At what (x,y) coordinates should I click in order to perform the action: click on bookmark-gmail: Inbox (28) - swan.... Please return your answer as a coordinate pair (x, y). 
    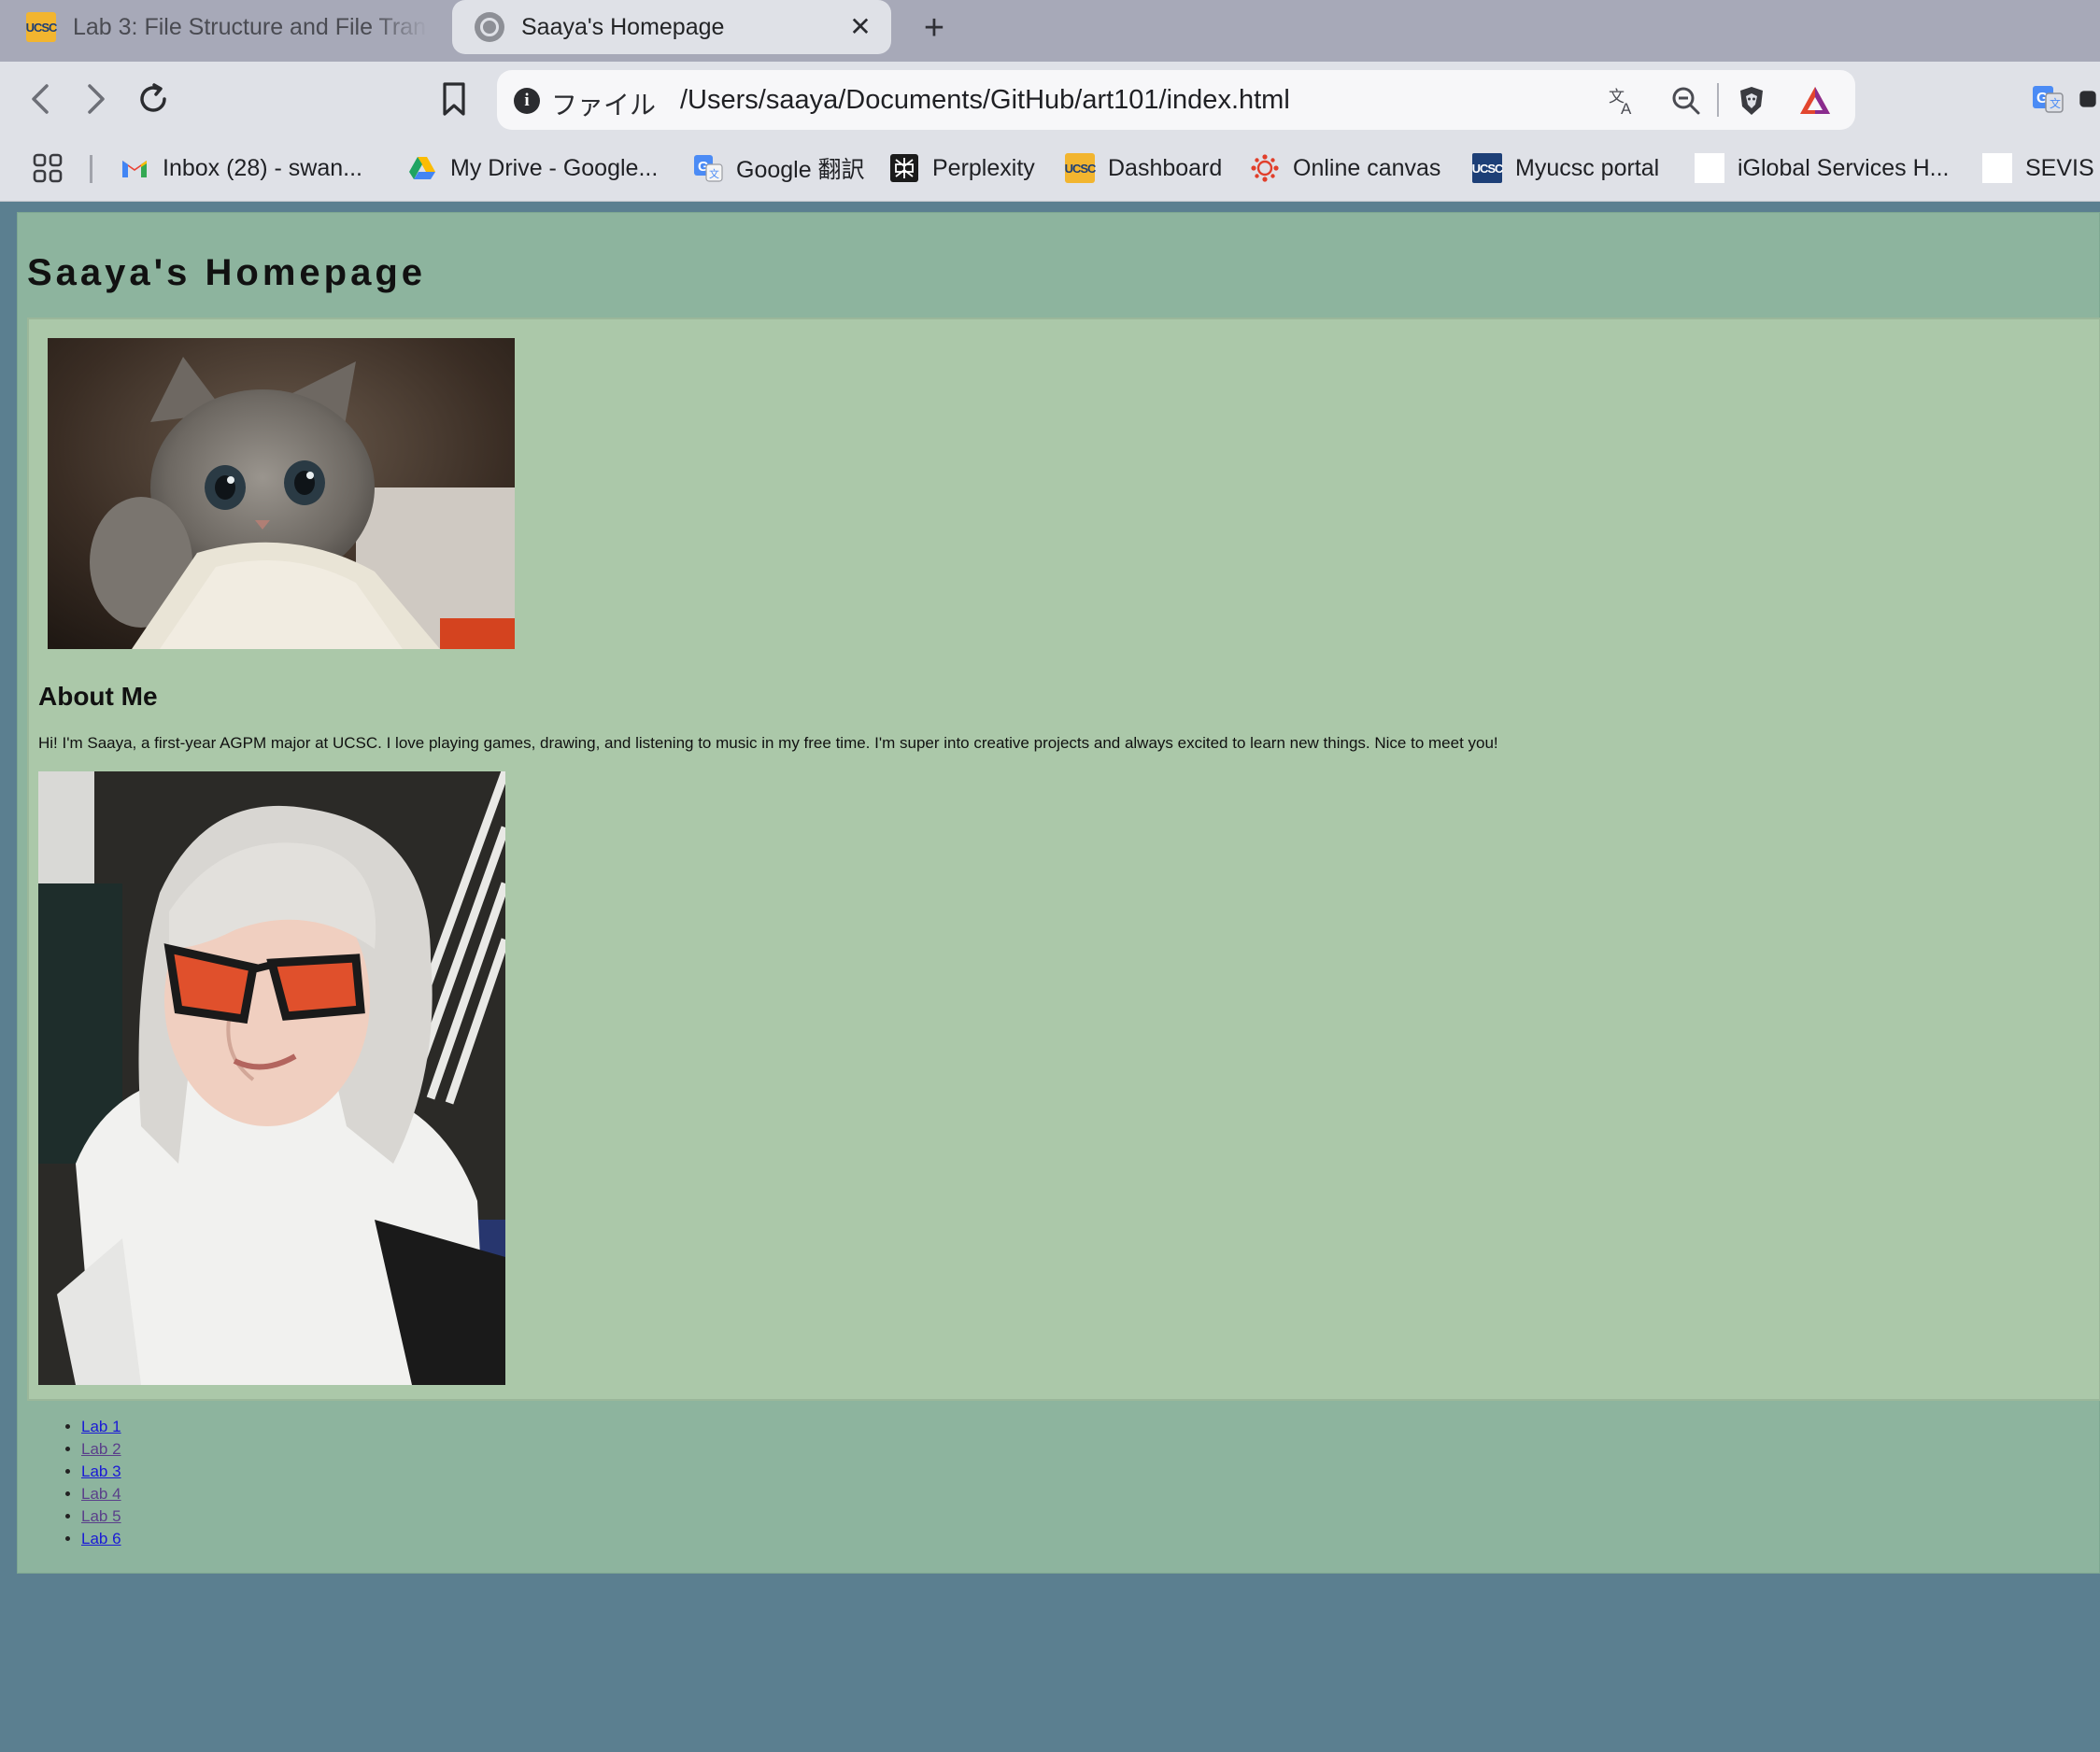
    Looking at the image, I should click on (241, 168).